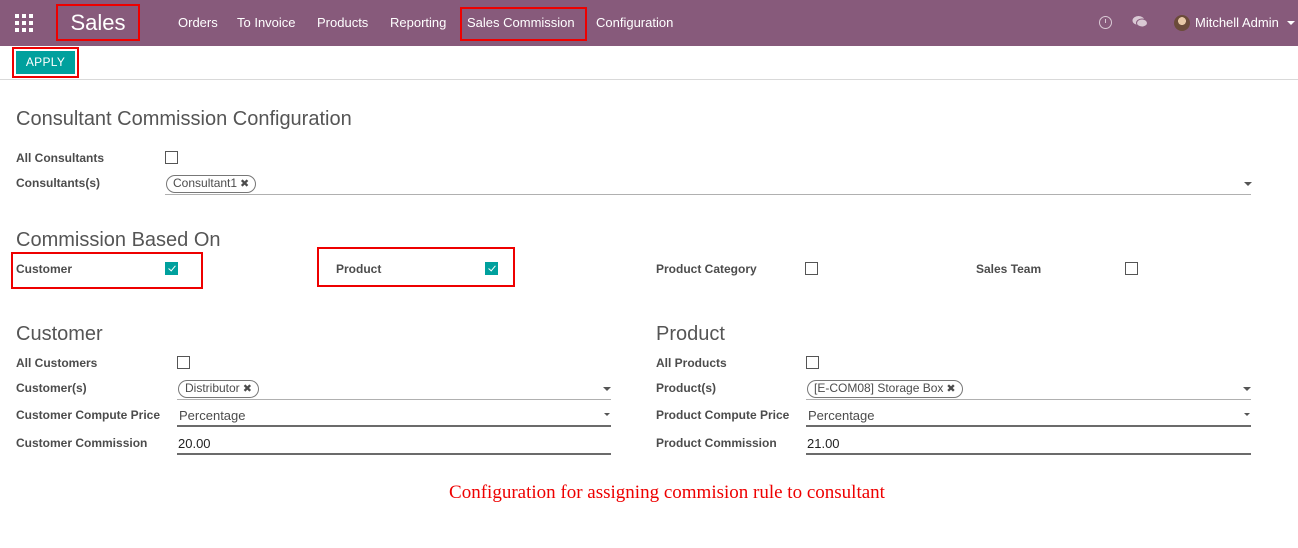 The image size is (1298, 548). Describe the element at coordinates (205, 183) in the screenshot. I see `tag-label: Consultant1` at that location.